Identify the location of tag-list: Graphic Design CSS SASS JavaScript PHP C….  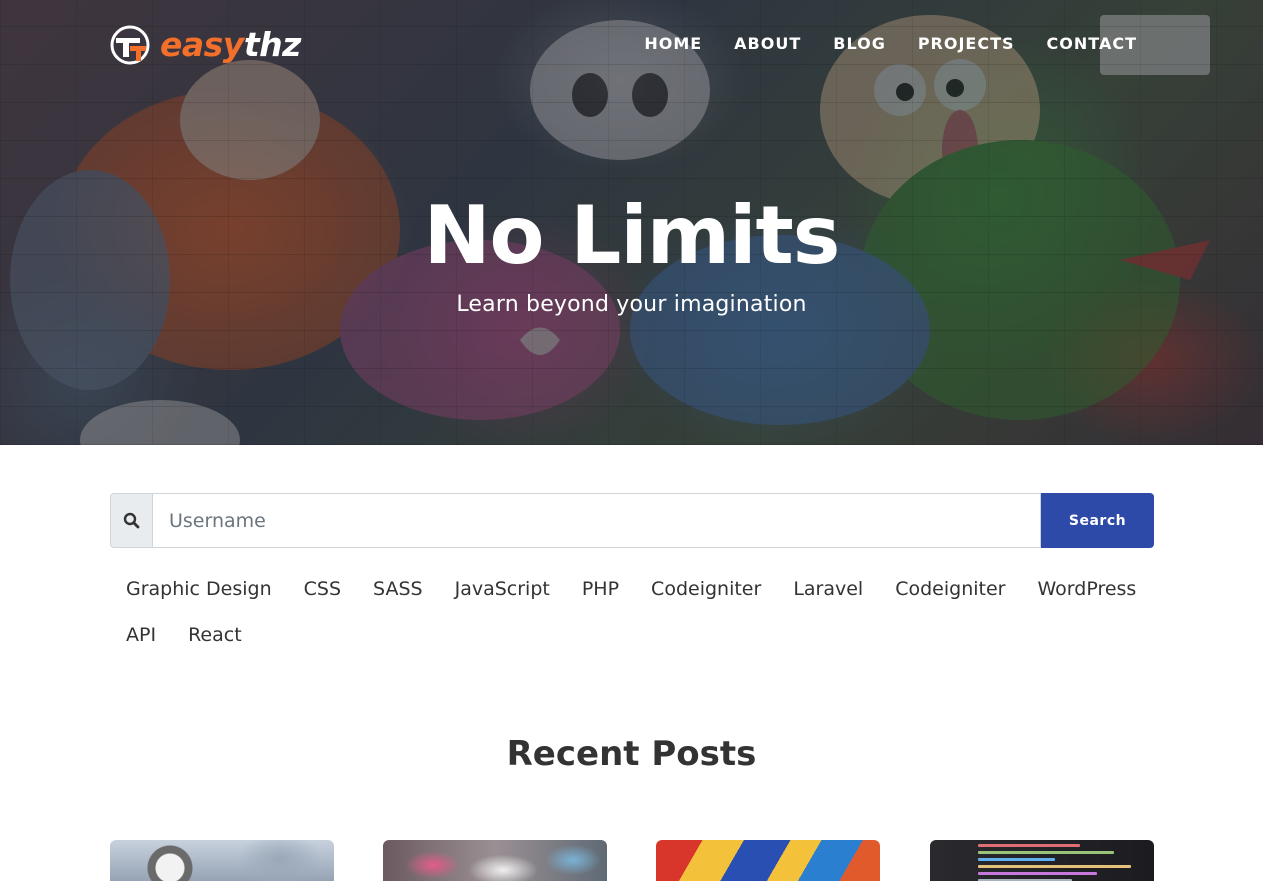
(635, 612).